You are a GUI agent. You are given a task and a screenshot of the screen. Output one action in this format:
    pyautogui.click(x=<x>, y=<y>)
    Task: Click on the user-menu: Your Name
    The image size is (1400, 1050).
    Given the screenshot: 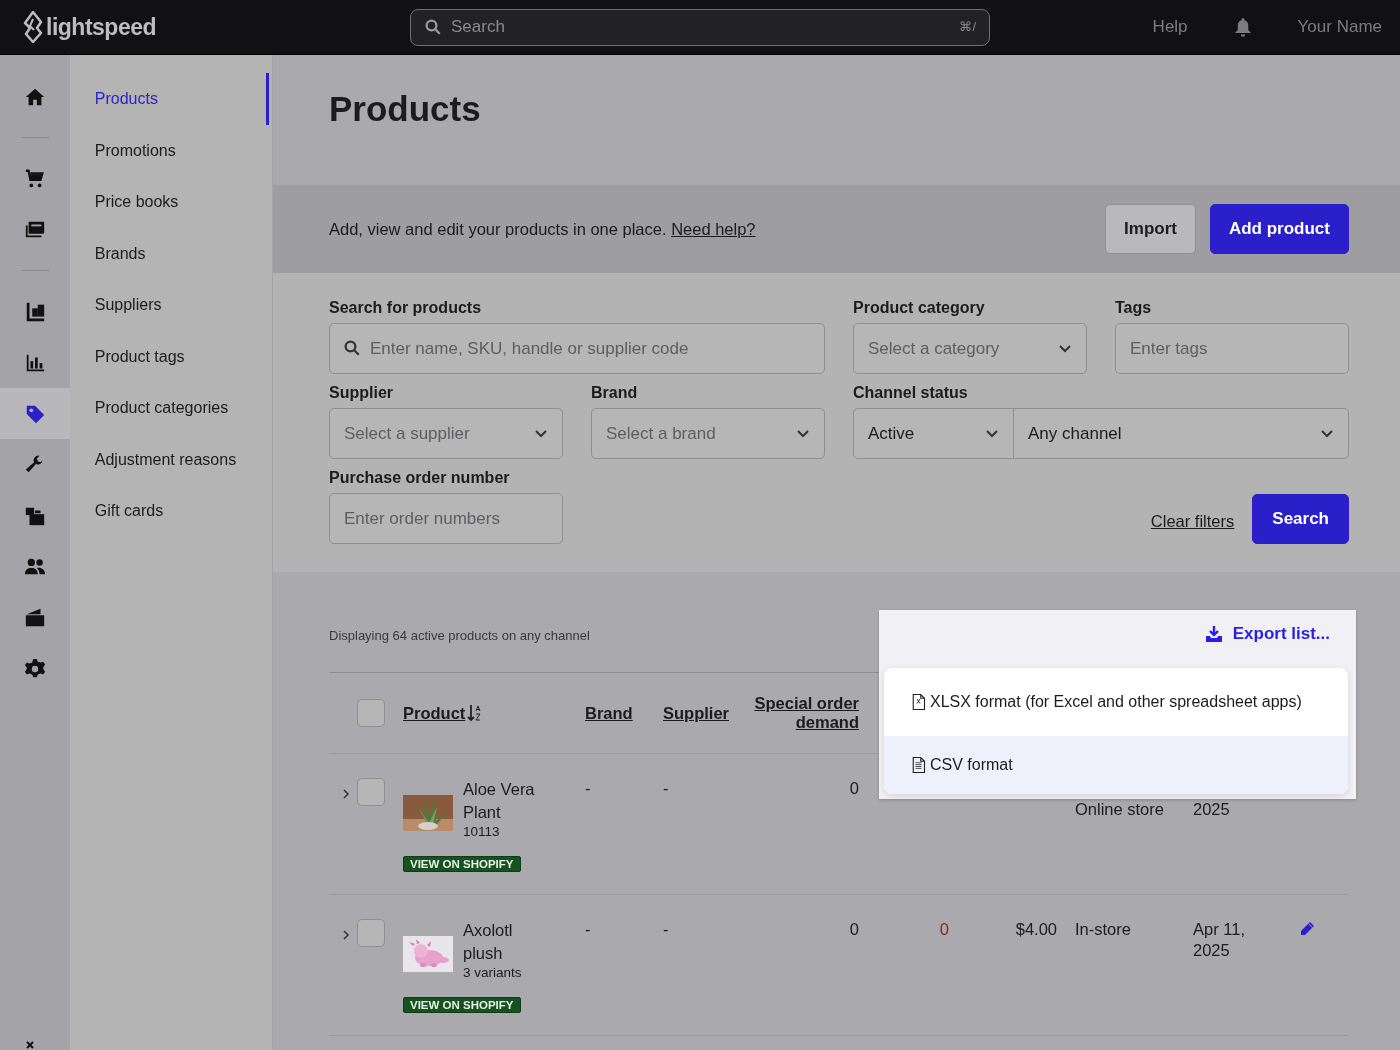 What is the action you would take?
    pyautogui.click(x=1339, y=27)
    